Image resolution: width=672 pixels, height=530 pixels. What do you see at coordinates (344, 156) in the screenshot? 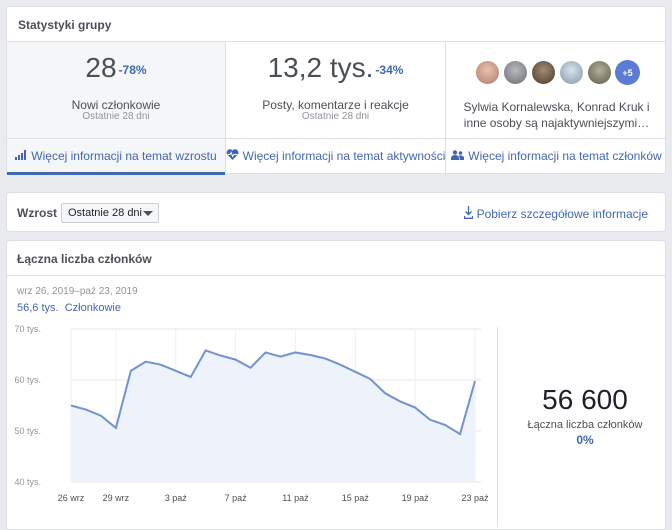
I see `activity-details-link-label: Więcej informacji na temat aktywności` at bounding box center [344, 156].